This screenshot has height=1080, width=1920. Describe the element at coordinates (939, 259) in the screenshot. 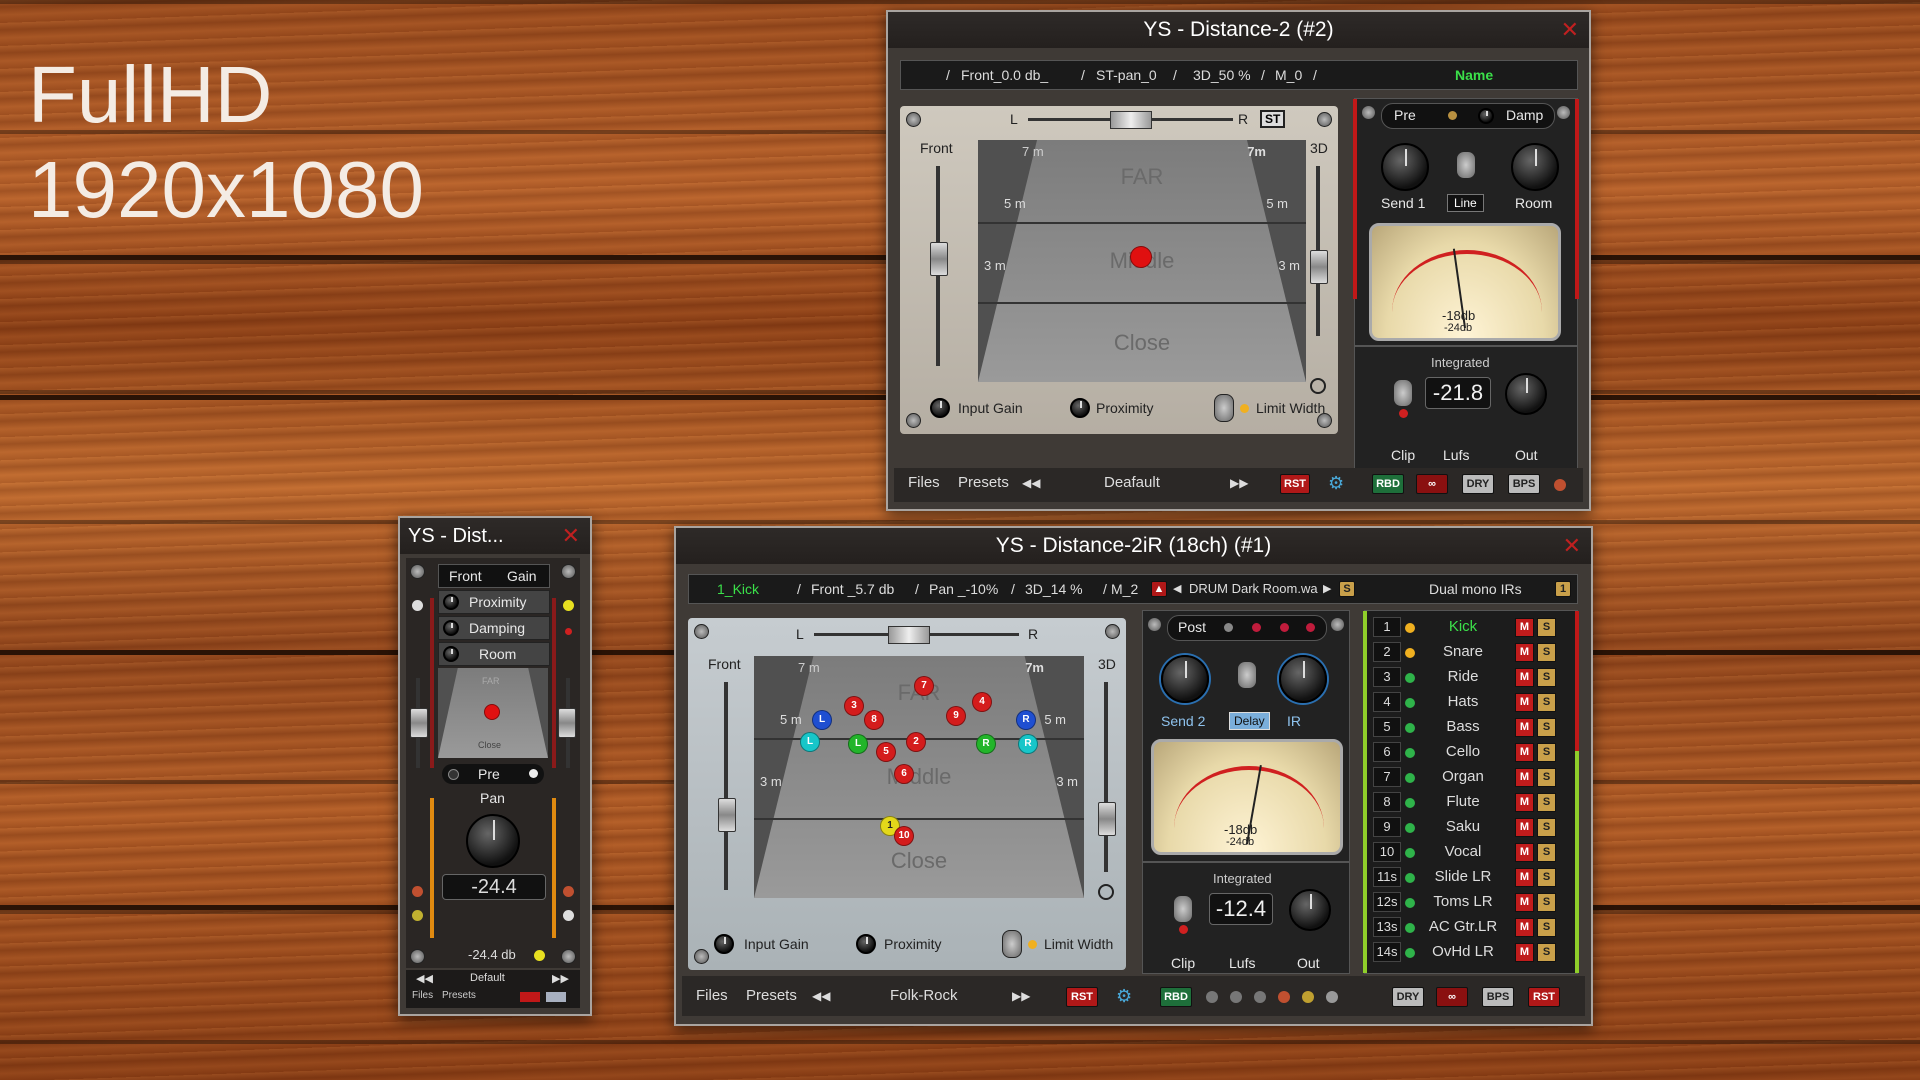

I see `front-slider-thumb` at that location.